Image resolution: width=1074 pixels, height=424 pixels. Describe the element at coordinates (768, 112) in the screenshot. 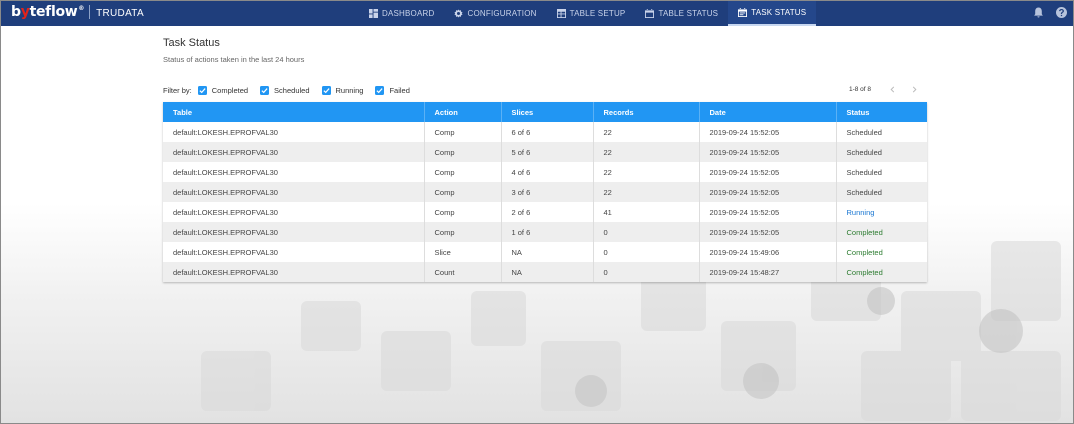

I see `column-header-date: Date` at that location.